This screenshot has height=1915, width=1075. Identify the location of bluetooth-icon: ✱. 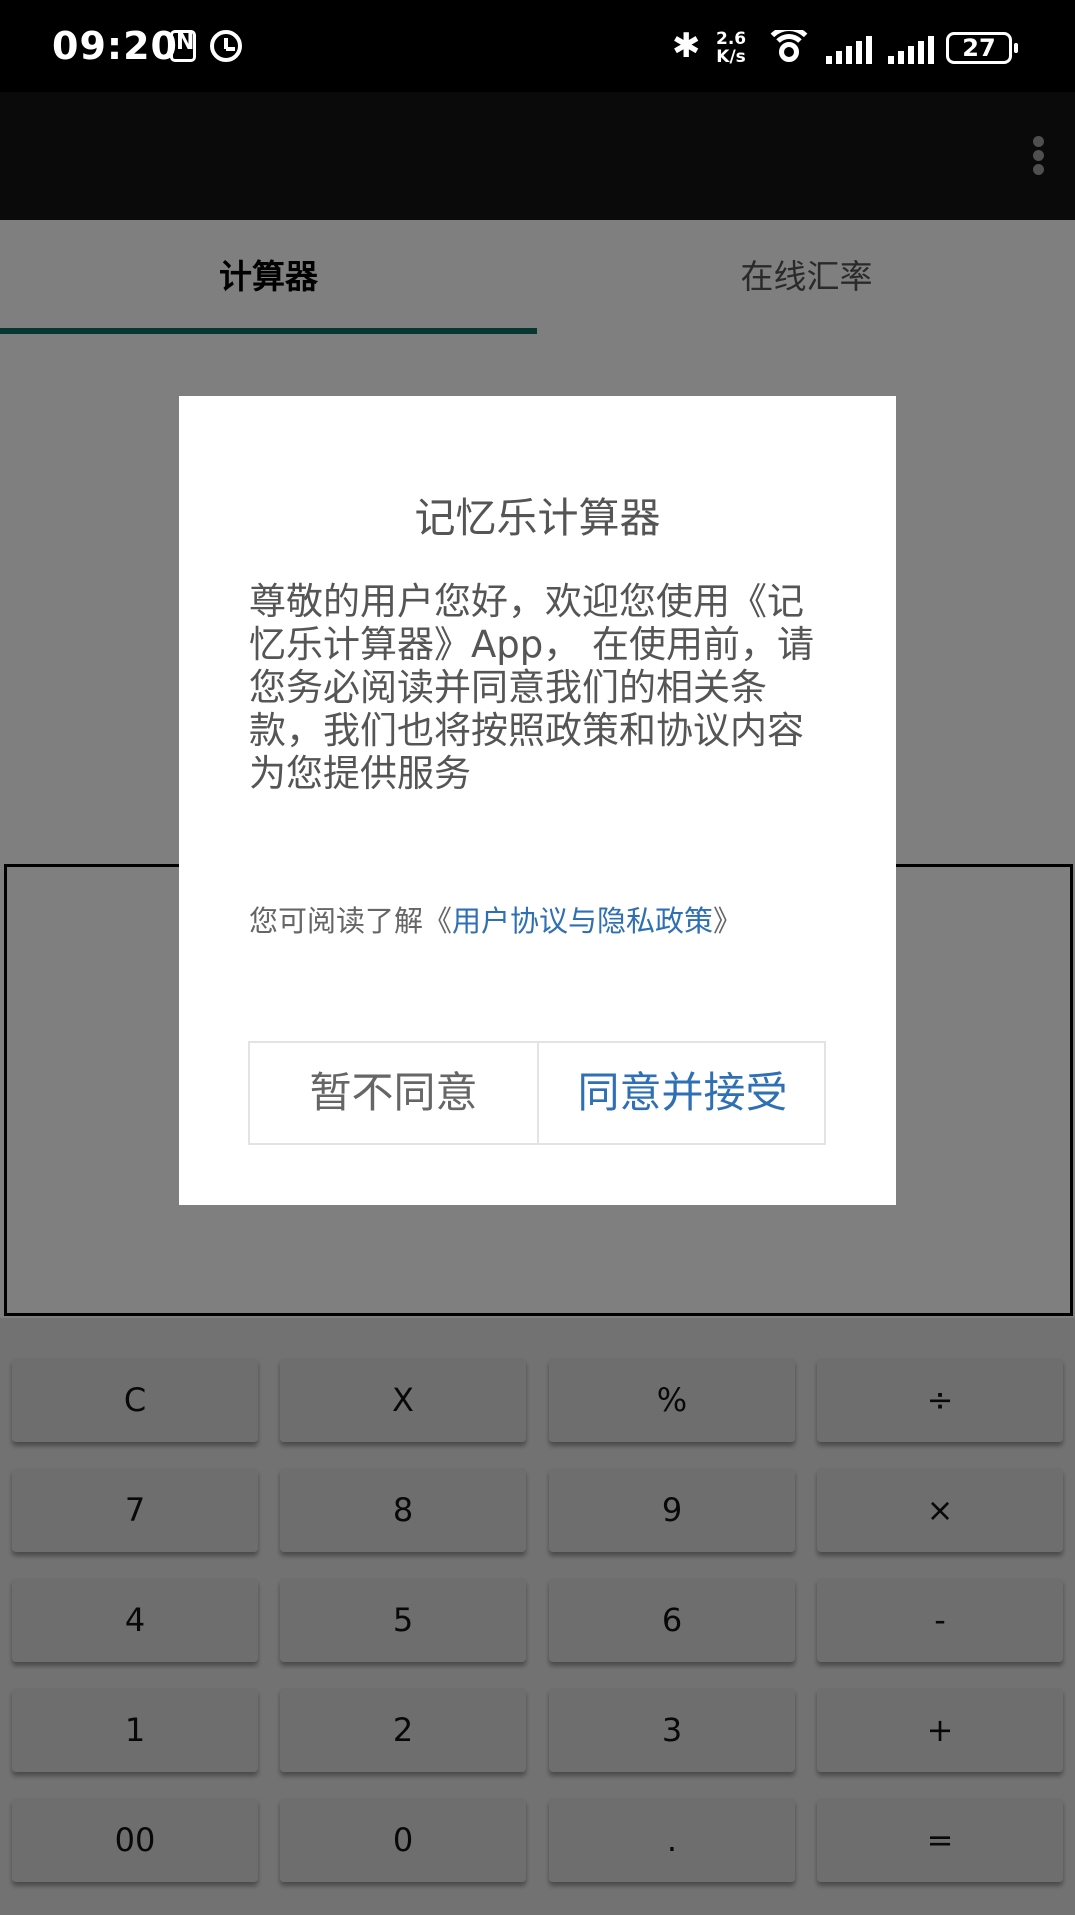
(686, 46).